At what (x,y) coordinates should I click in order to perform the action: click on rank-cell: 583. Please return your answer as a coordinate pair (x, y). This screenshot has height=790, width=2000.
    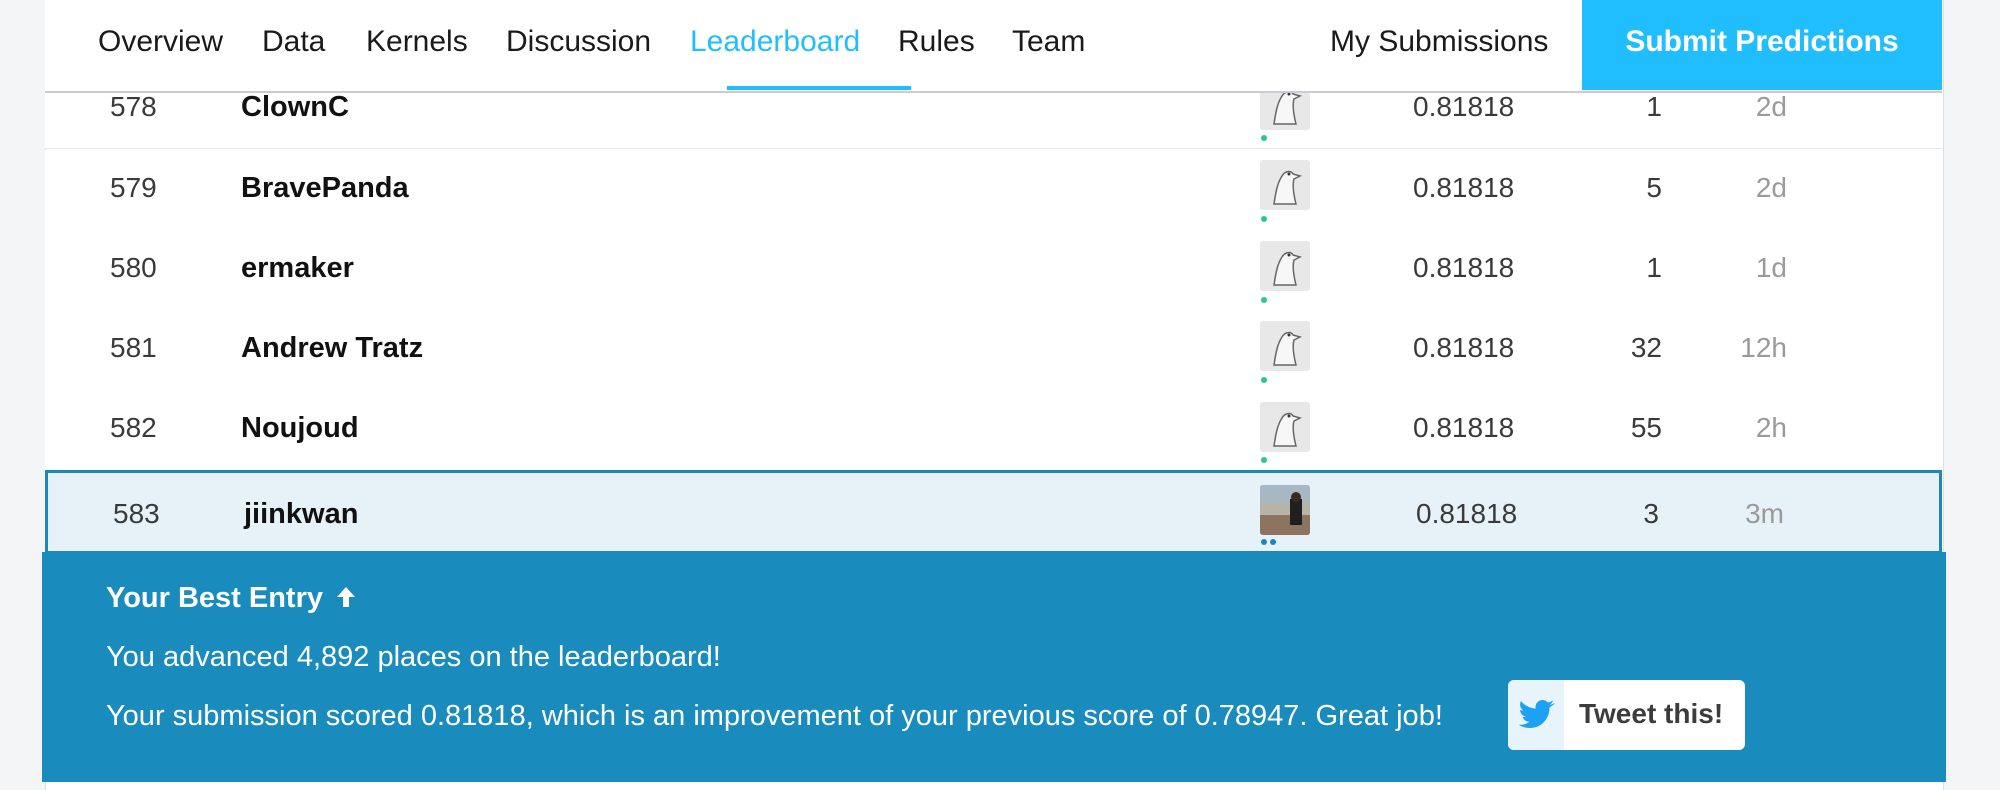
    Looking at the image, I should click on (136, 513).